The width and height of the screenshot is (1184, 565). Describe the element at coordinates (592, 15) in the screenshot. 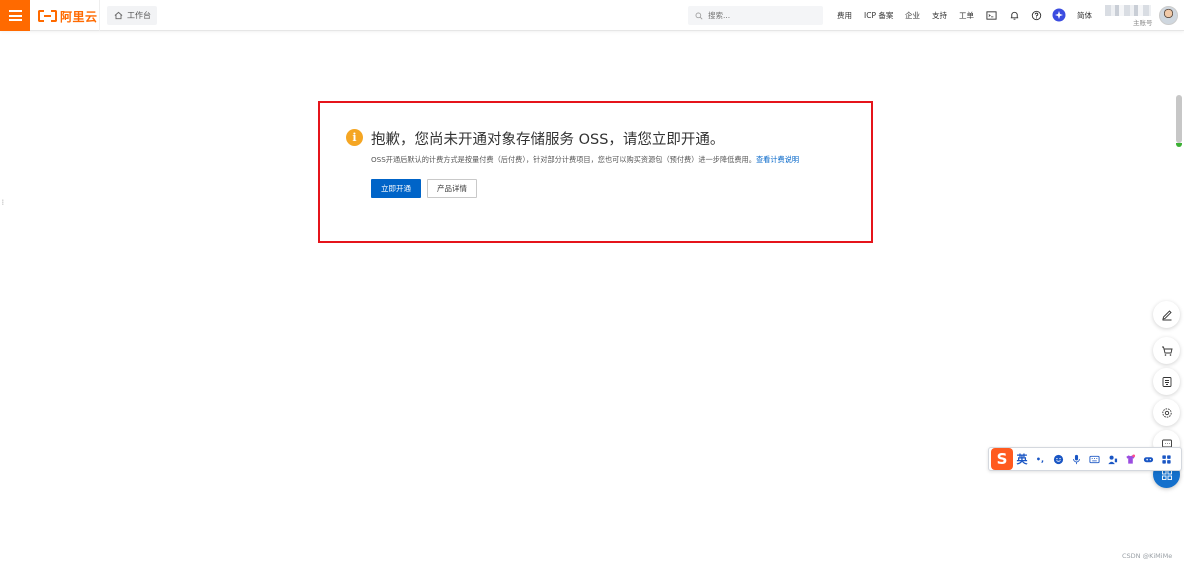

I see `top-navigation-bar: 阿里云 工作台 费用 ICP 备案 企业 支持 工单 简体 主账号` at that location.